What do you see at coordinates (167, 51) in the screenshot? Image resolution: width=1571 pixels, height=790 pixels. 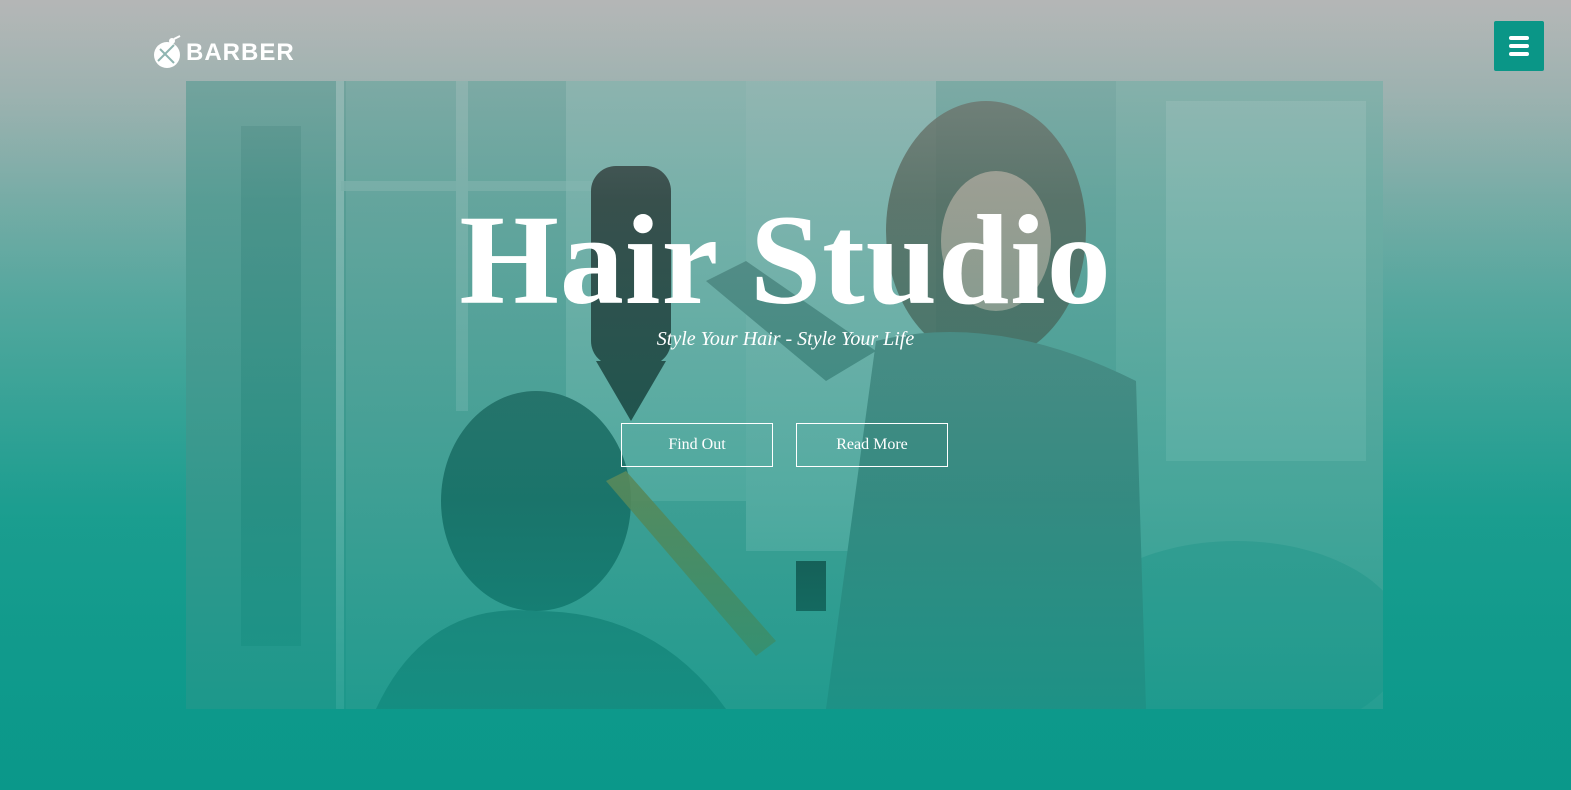 I see `barber-scissors-icon` at bounding box center [167, 51].